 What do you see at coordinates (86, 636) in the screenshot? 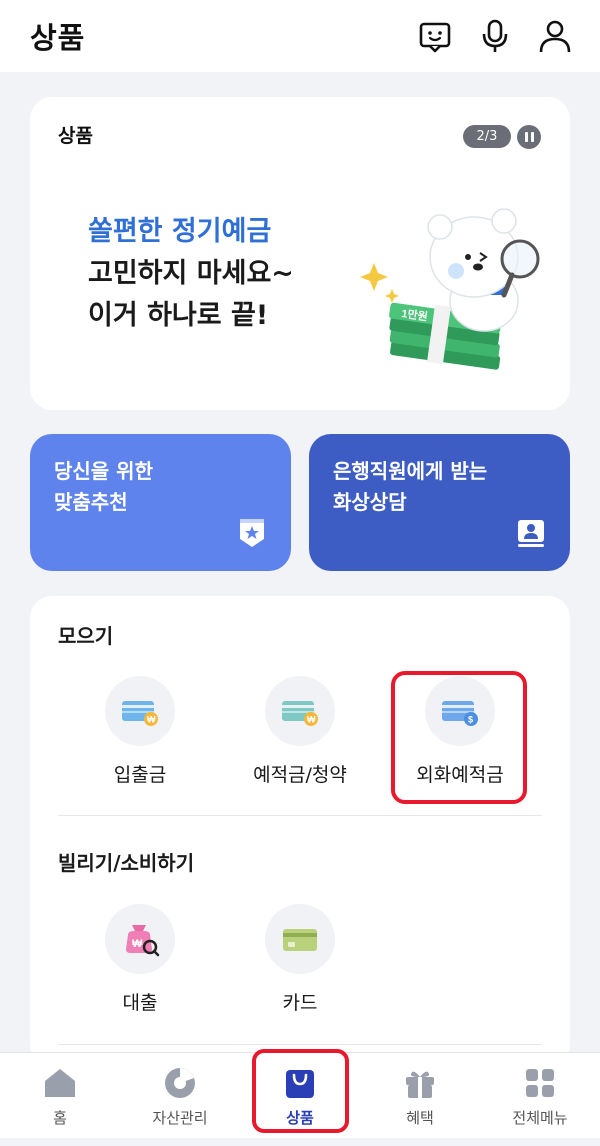
I see `save-section-title: 모으기` at bounding box center [86, 636].